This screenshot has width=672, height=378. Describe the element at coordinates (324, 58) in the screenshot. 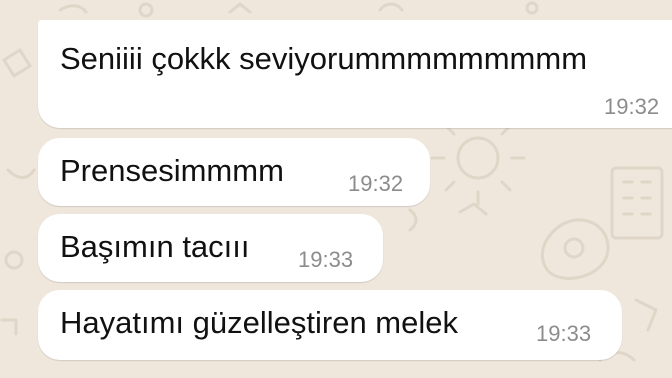

I see `message-text: Seniiii çokkk seviyorummmmmmmmm` at that location.